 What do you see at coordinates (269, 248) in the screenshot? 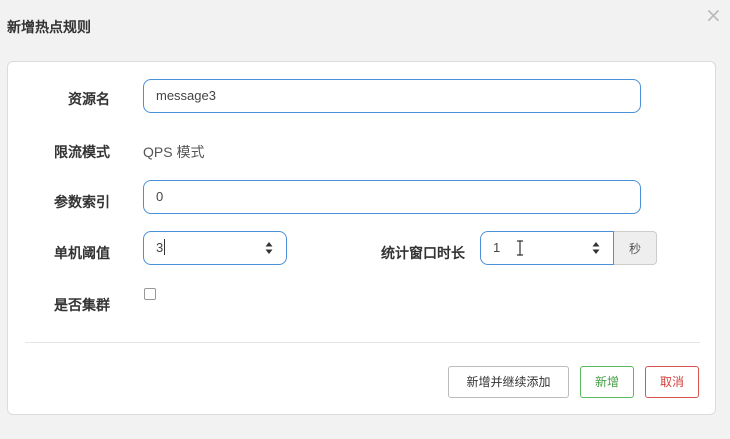
I see `threshold-spinner-icon` at bounding box center [269, 248].